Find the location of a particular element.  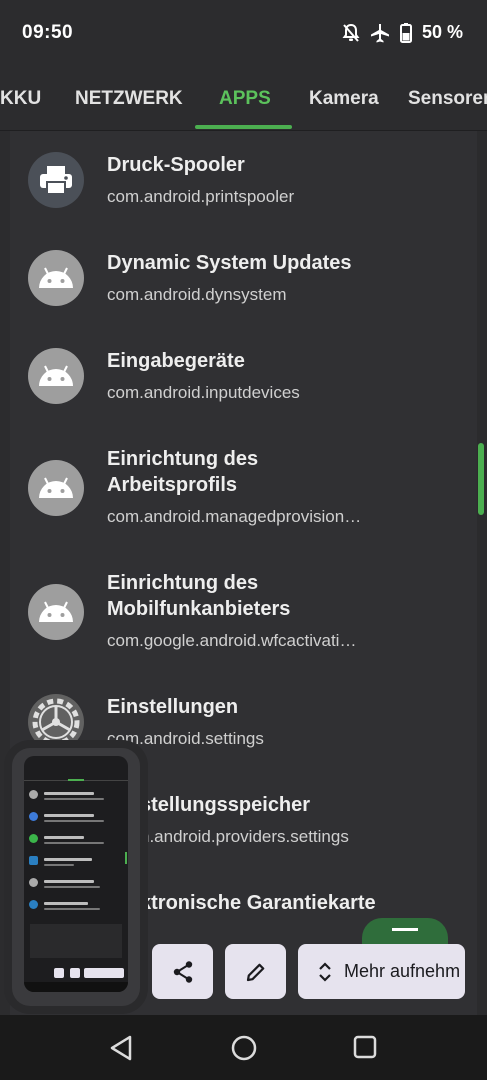

scrollbar-track is located at coordinates (482, 573).